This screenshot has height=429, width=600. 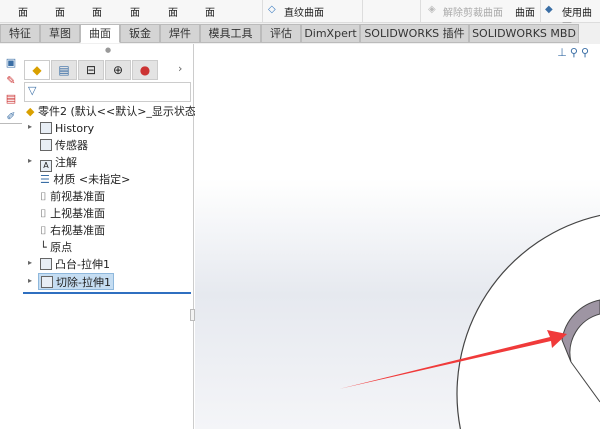 I want to click on cut-extrude-icon, so click(x=47, y=282).